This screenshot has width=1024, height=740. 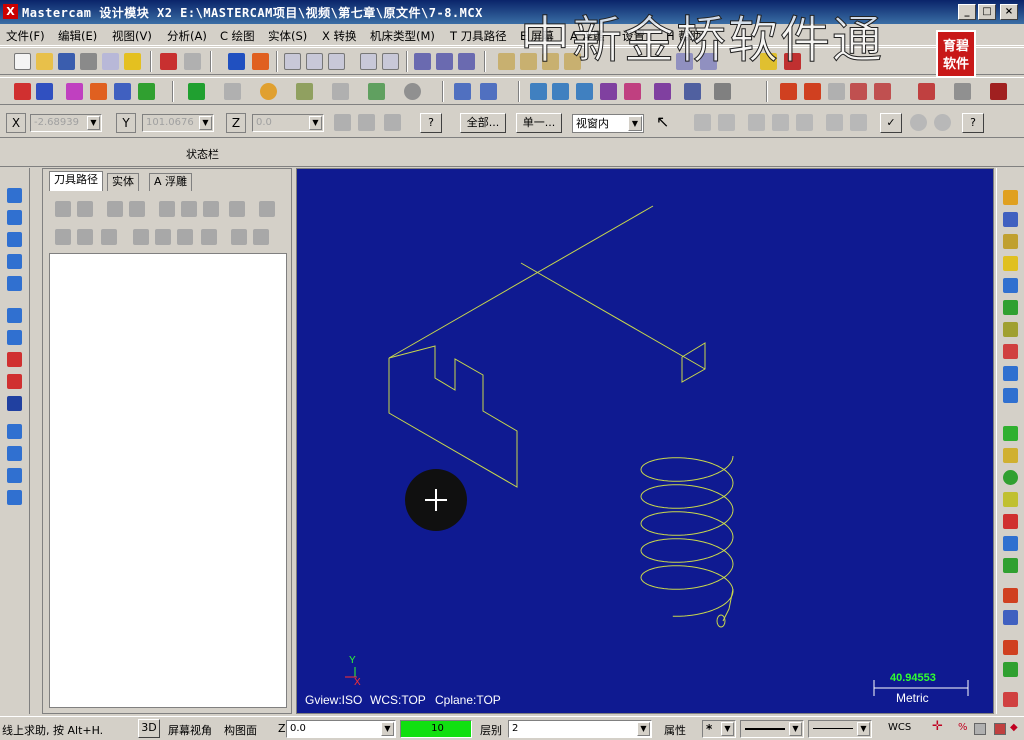 I want to click on mode-3d-button: 3D, so click(x=149, y=728).